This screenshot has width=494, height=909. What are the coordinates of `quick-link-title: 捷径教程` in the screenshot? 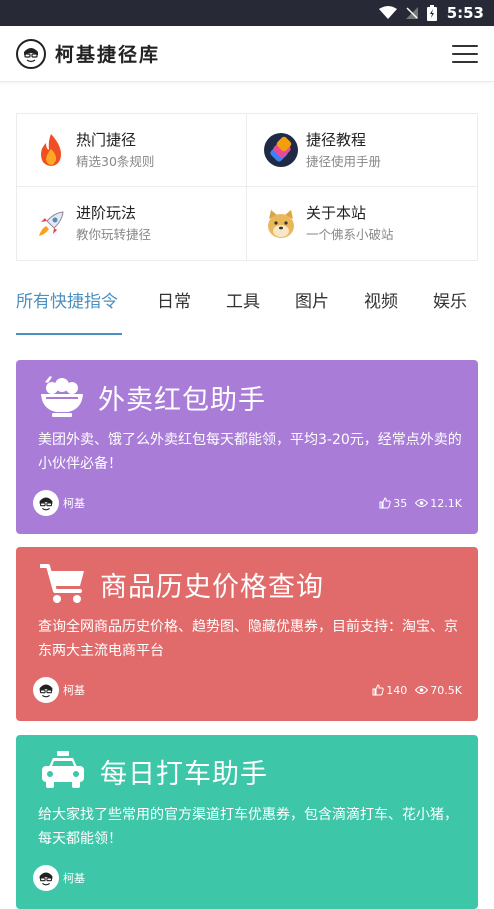 It's located at (336, 139).